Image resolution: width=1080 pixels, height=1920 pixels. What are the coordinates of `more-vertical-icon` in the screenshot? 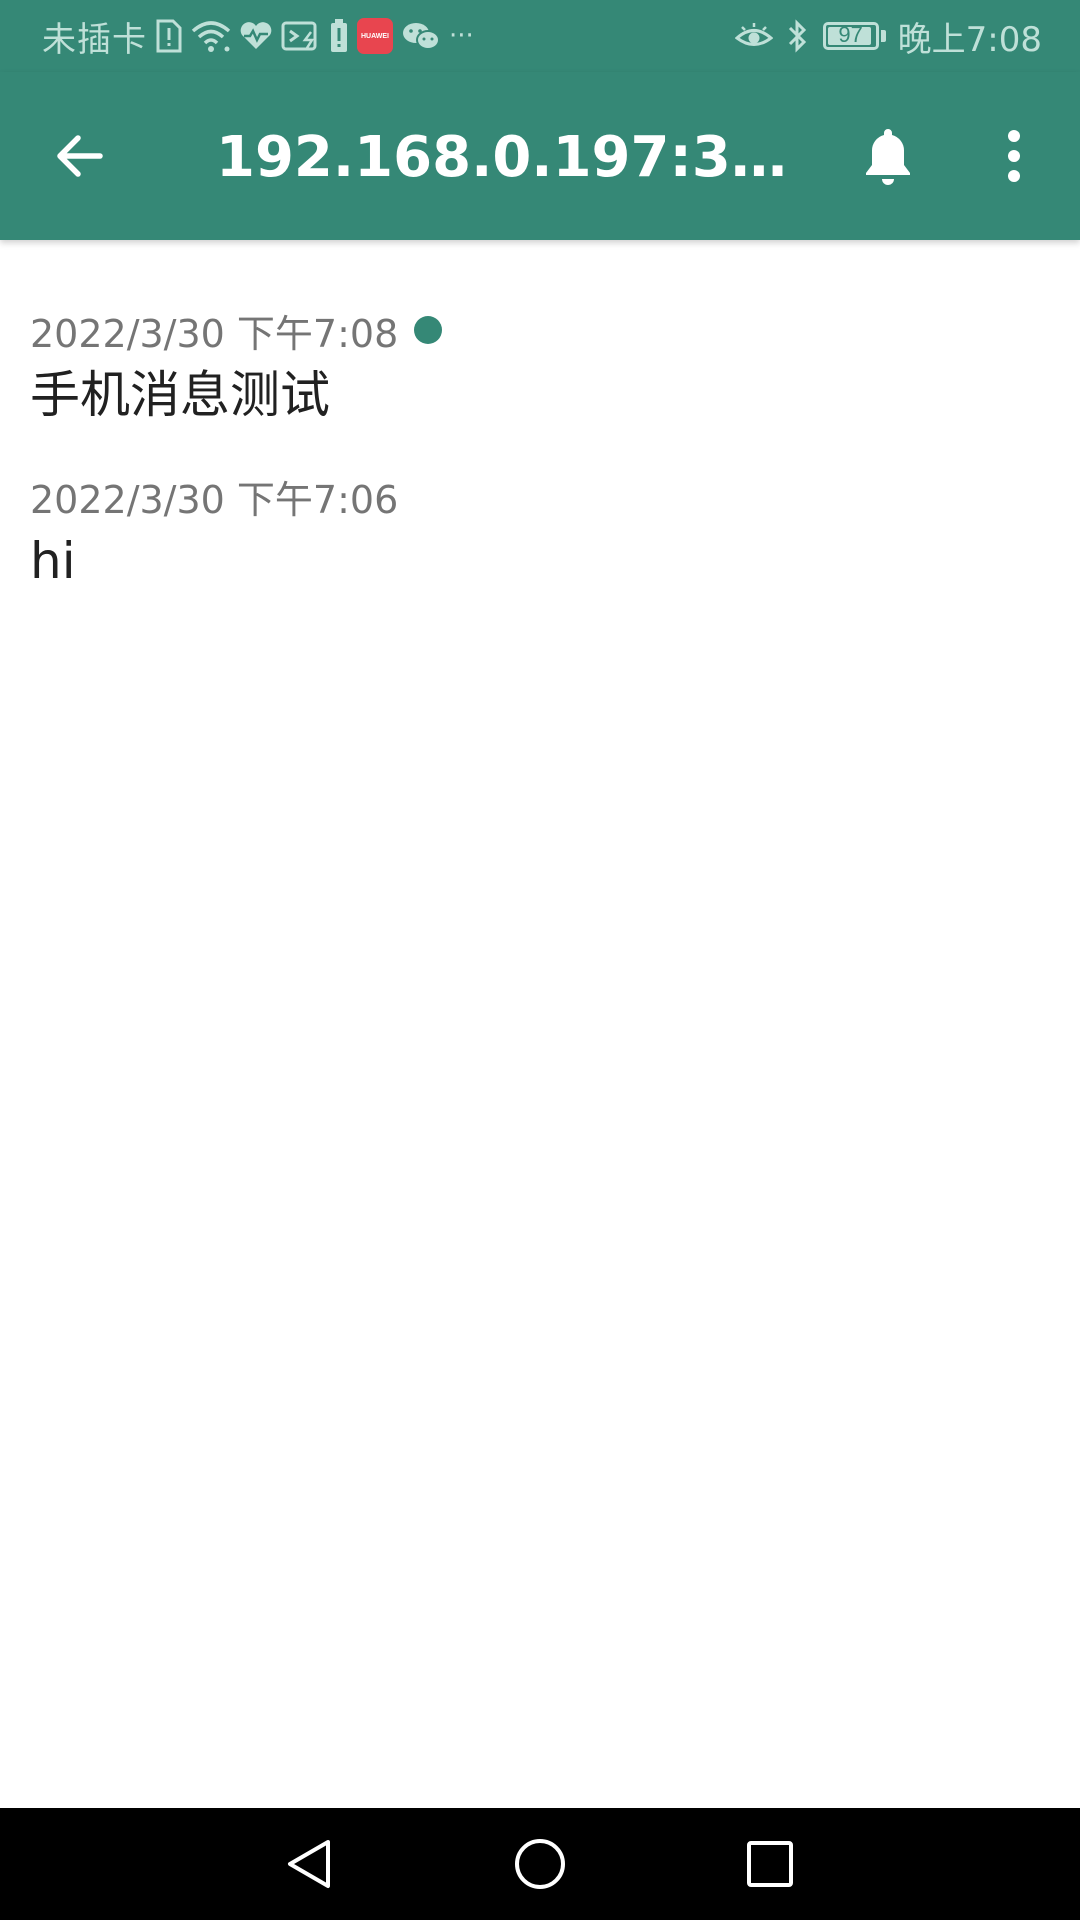 It's located at (1014, 156).